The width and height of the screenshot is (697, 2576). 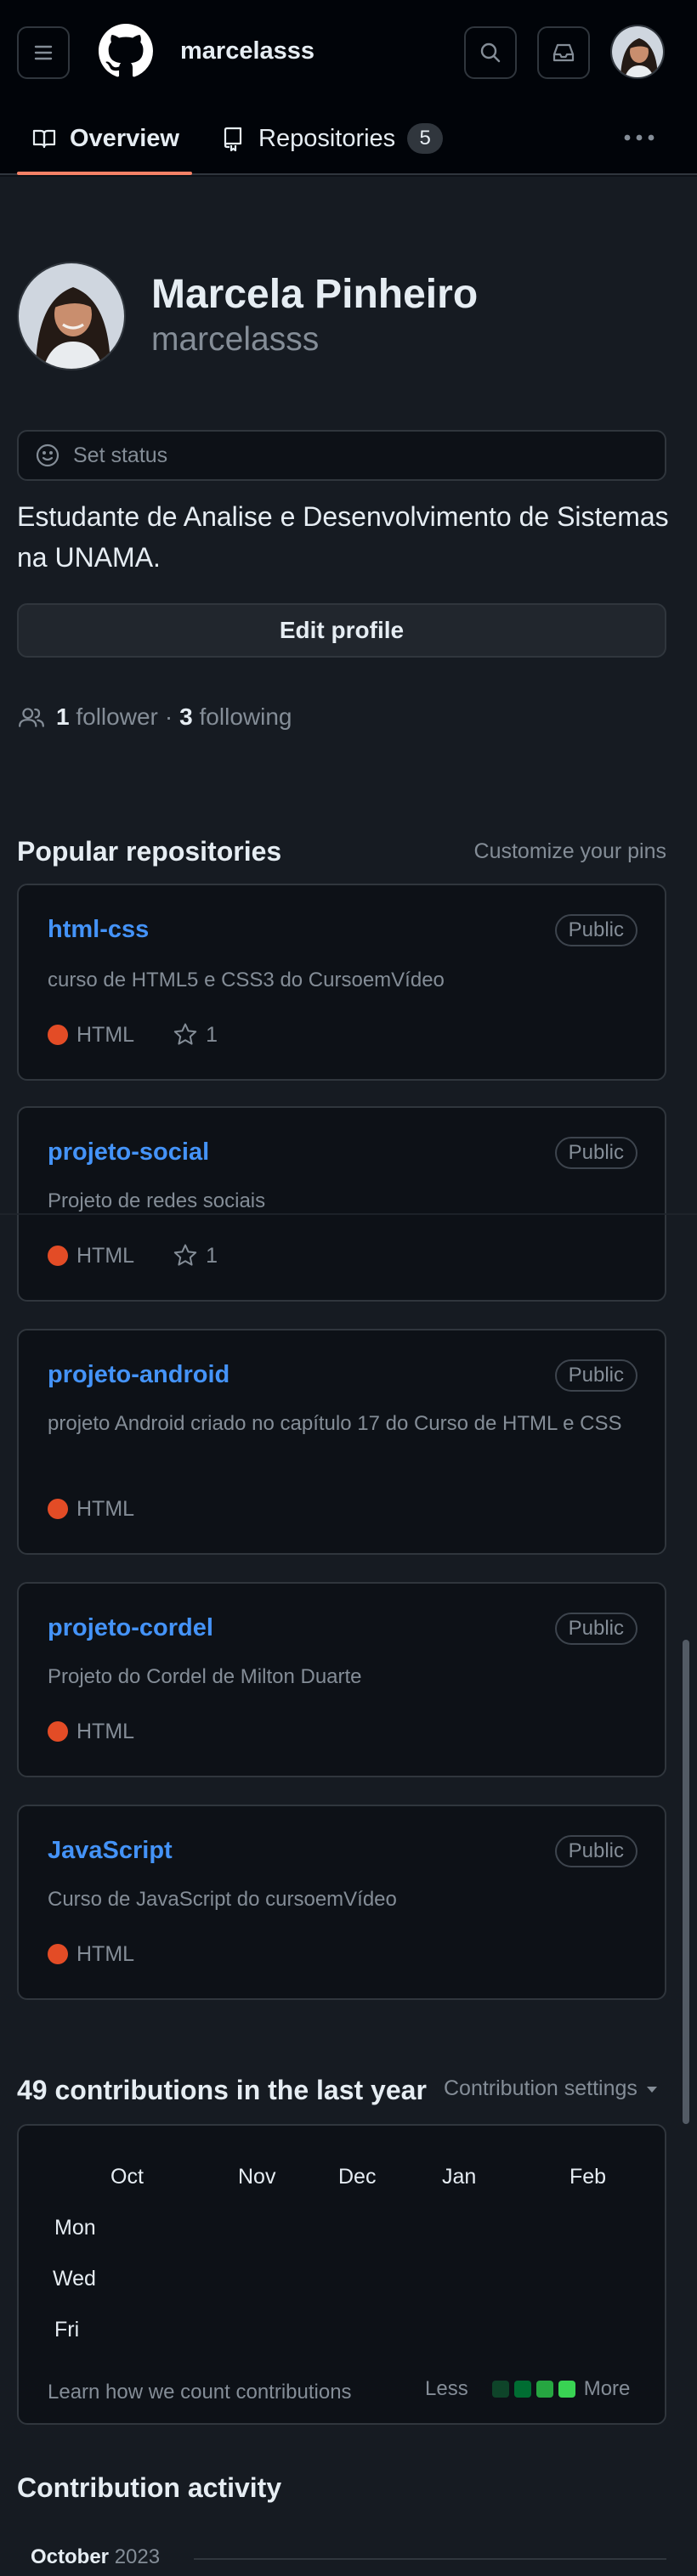 I want to click on user-avatar, so click(x=637, y=52).